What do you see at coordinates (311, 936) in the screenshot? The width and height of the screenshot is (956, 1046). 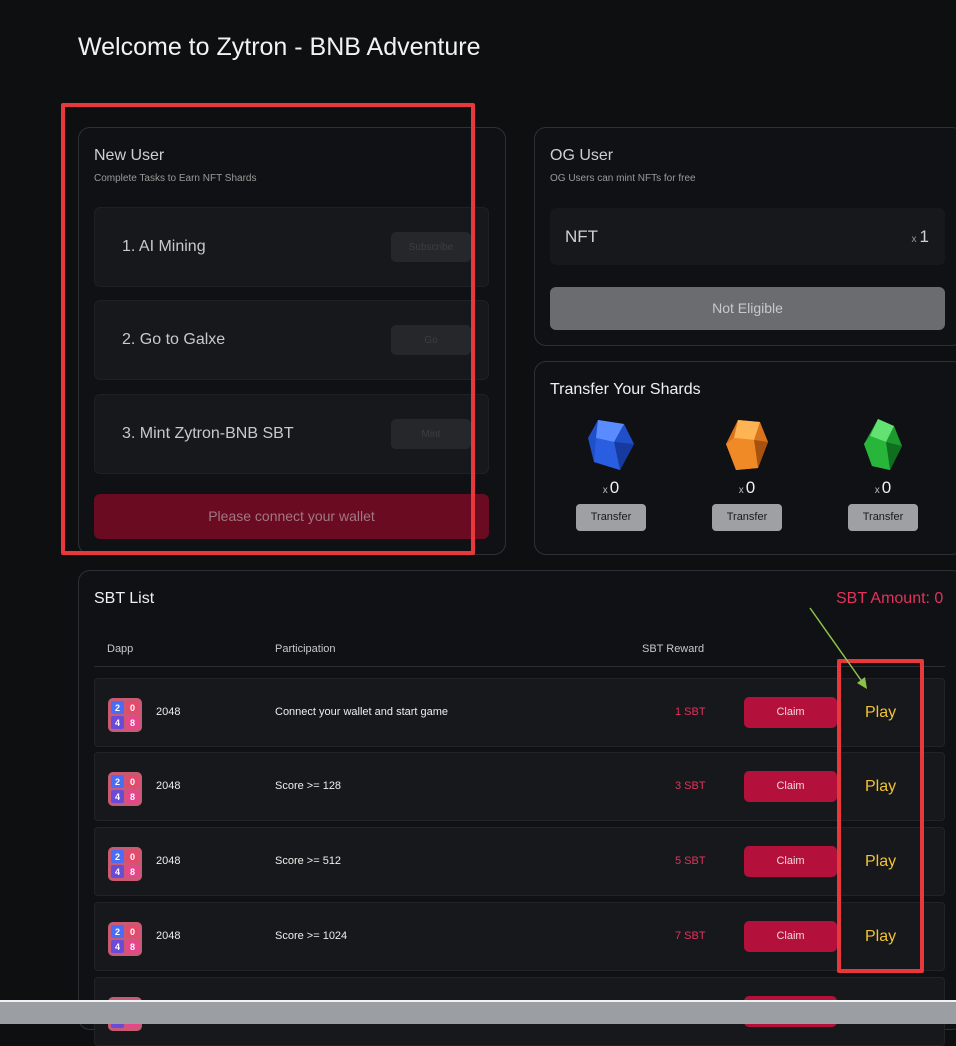 I see `participation-text: Score >= 1024` at bounding box center [311, 936].